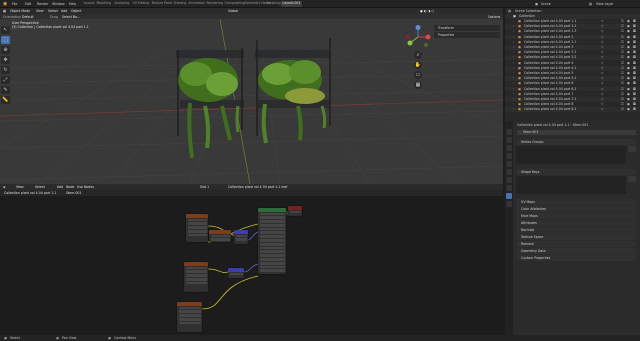 The width and height of the screenshot is (640, 341). I want to click on outliner-item: › ▣ Collection plant vol 4.04 part 1.3 ▽ ☑ ◉ ◘, so click(572, 31).